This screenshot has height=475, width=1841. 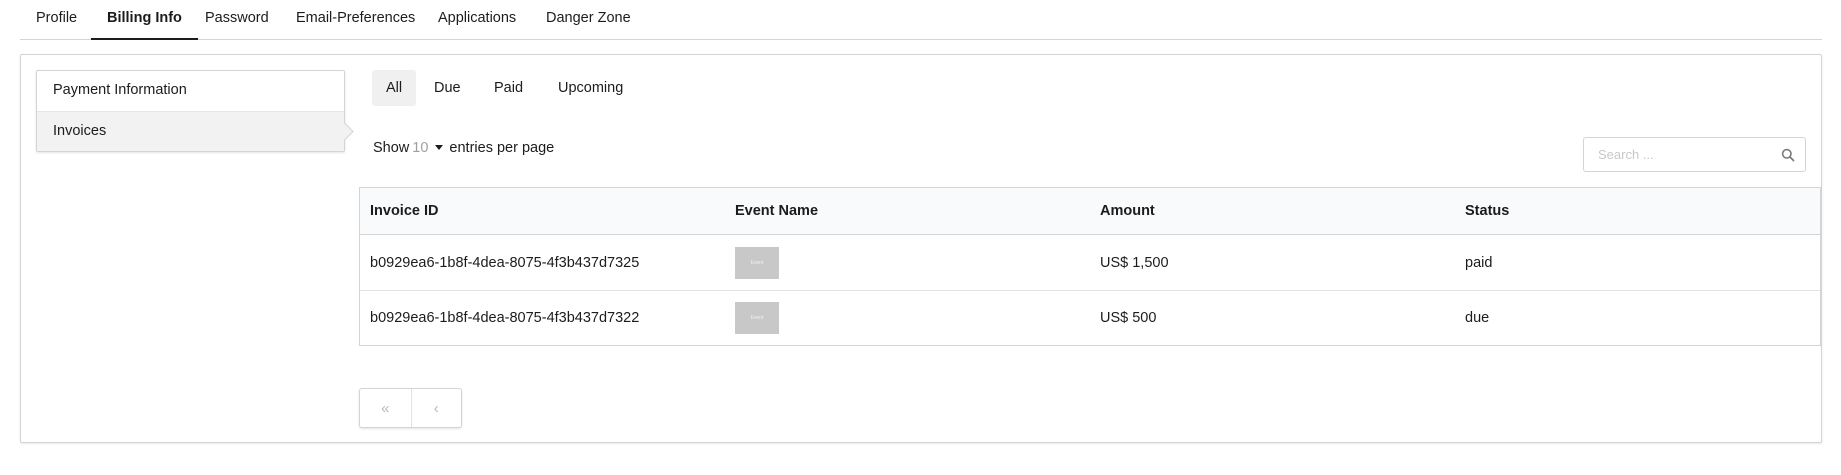 What do you see at coordinates (1477, 318) in the screenshot?
I see `invoice-status: due` at bounding box center [1477, 318].